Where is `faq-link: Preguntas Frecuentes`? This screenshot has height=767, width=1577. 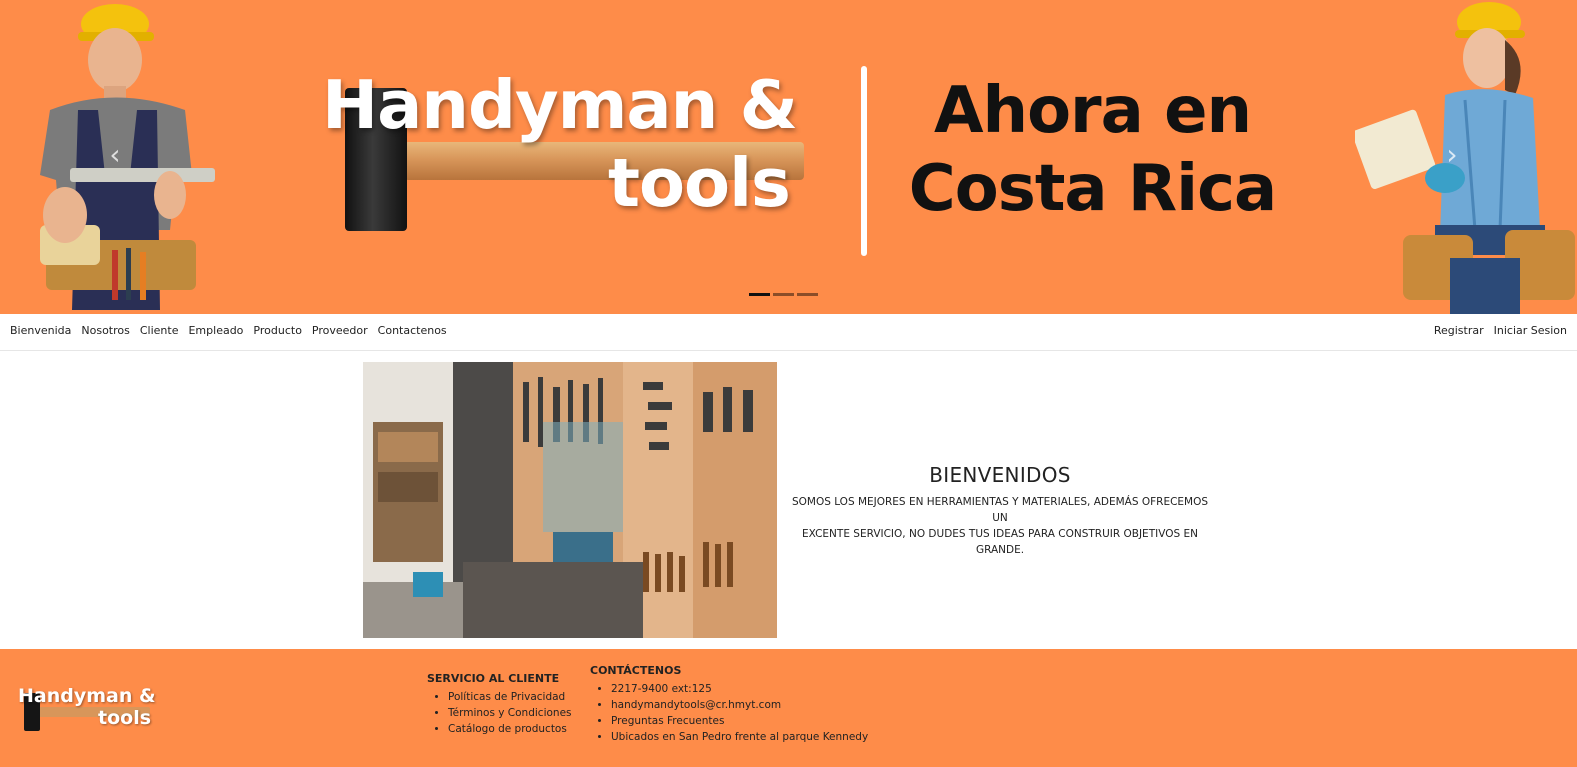
faq-link: Preguntas Frecuentes is located at coordinates (739, 721).